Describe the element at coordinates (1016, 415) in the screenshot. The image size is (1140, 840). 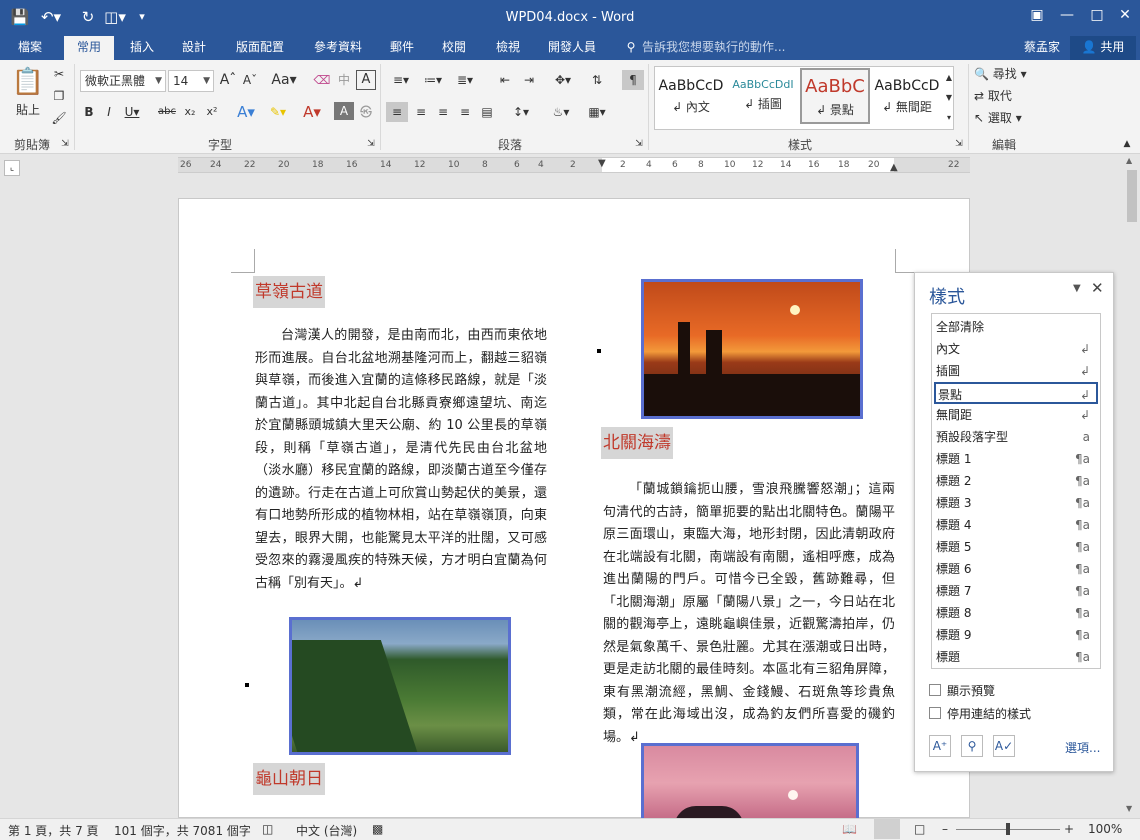
I see `style-item-no-spacing: 無間距 ↲` at that location.